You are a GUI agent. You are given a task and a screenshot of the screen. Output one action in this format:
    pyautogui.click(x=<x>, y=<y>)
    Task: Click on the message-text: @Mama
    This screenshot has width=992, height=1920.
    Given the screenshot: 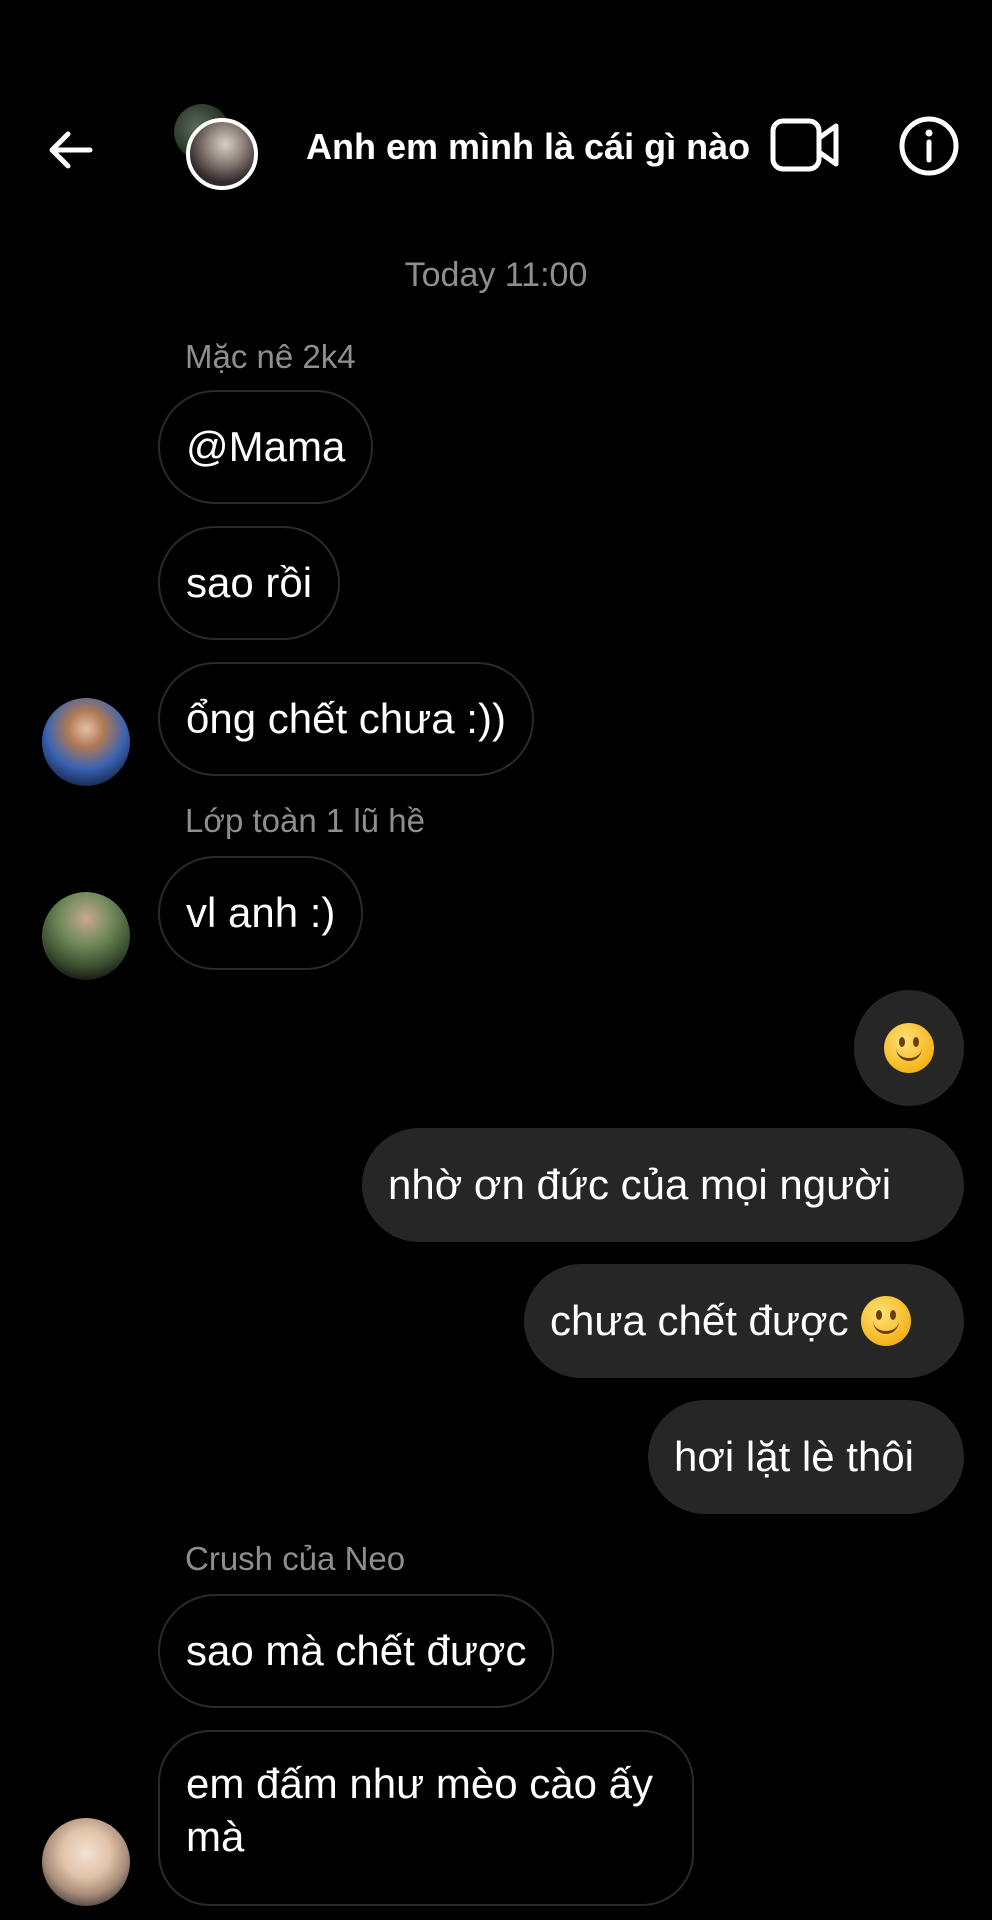 What is the action you would take?
    pyautogui.click(x=266, y=446)
    